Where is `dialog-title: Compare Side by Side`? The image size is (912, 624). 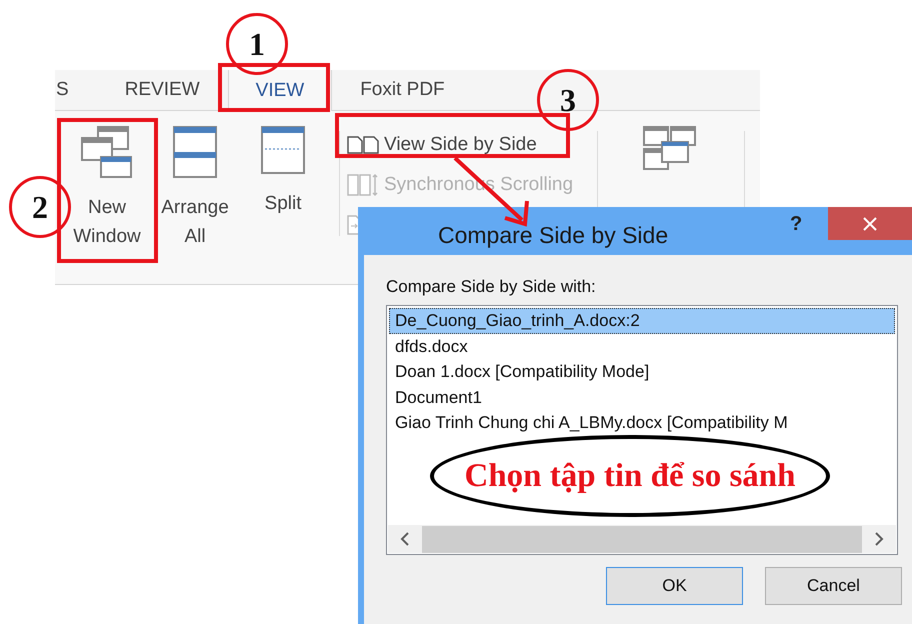 dialog-title: Compare Side by Side is located at coordinates (553, 235).